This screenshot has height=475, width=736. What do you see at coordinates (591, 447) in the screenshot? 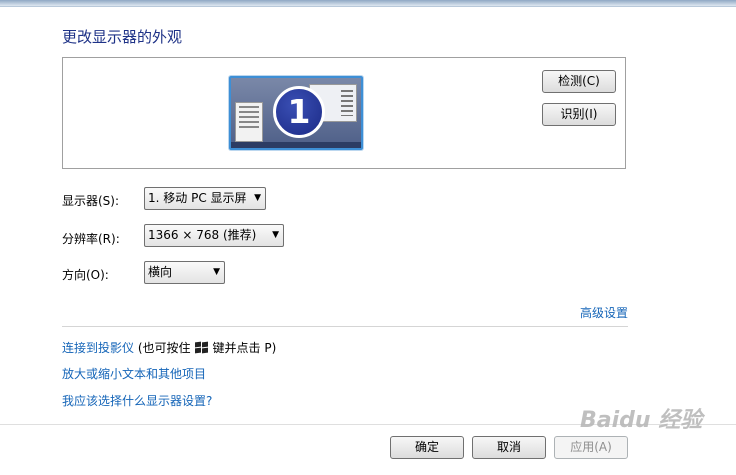
I see `apply-button: 应用(A)` at bounding box center [591, 447].